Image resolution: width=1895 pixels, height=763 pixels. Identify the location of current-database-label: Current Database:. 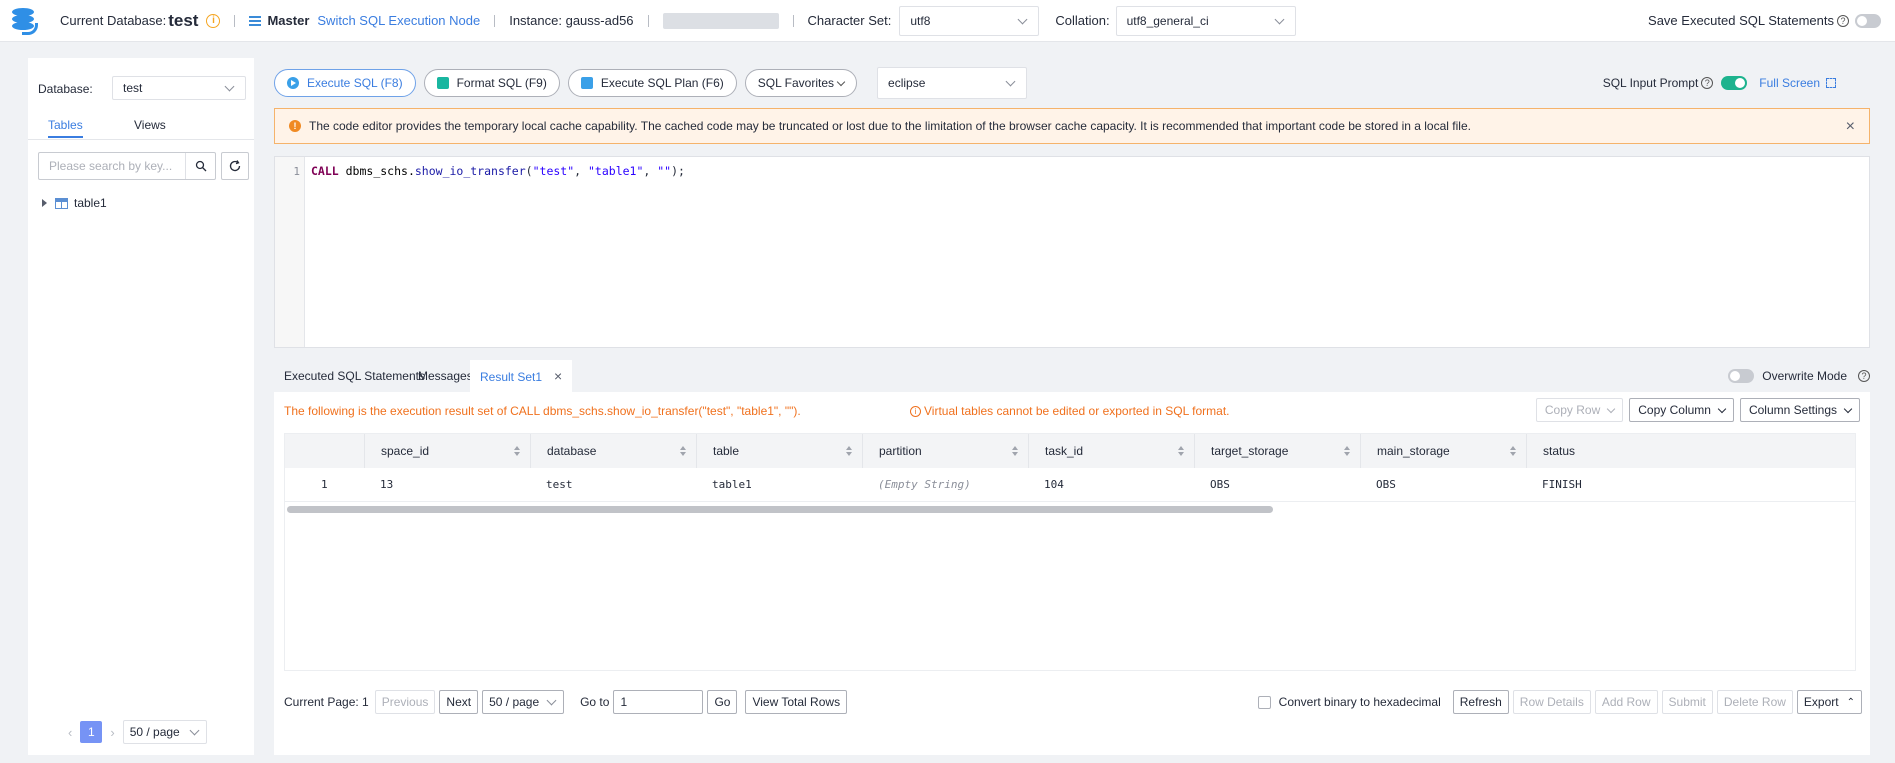
(113, 20).